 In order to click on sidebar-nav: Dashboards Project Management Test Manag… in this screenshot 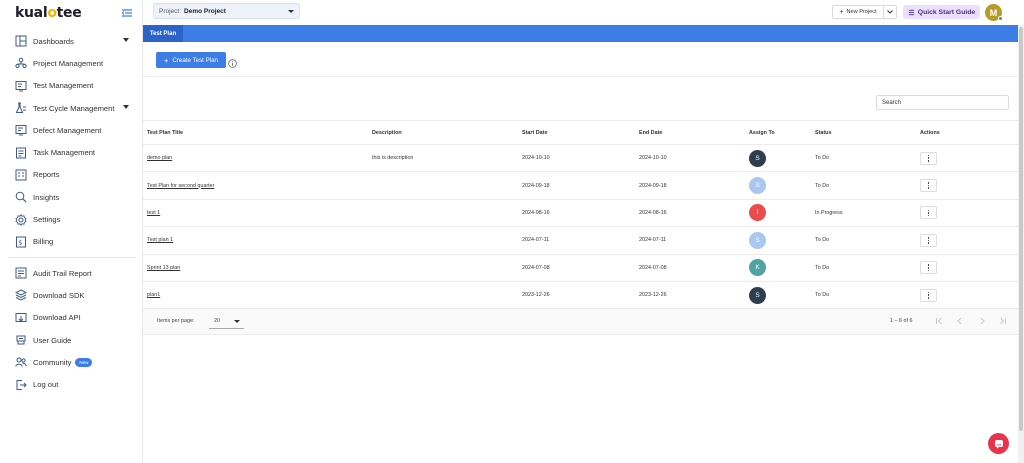, I will do `click(71, 213)`.